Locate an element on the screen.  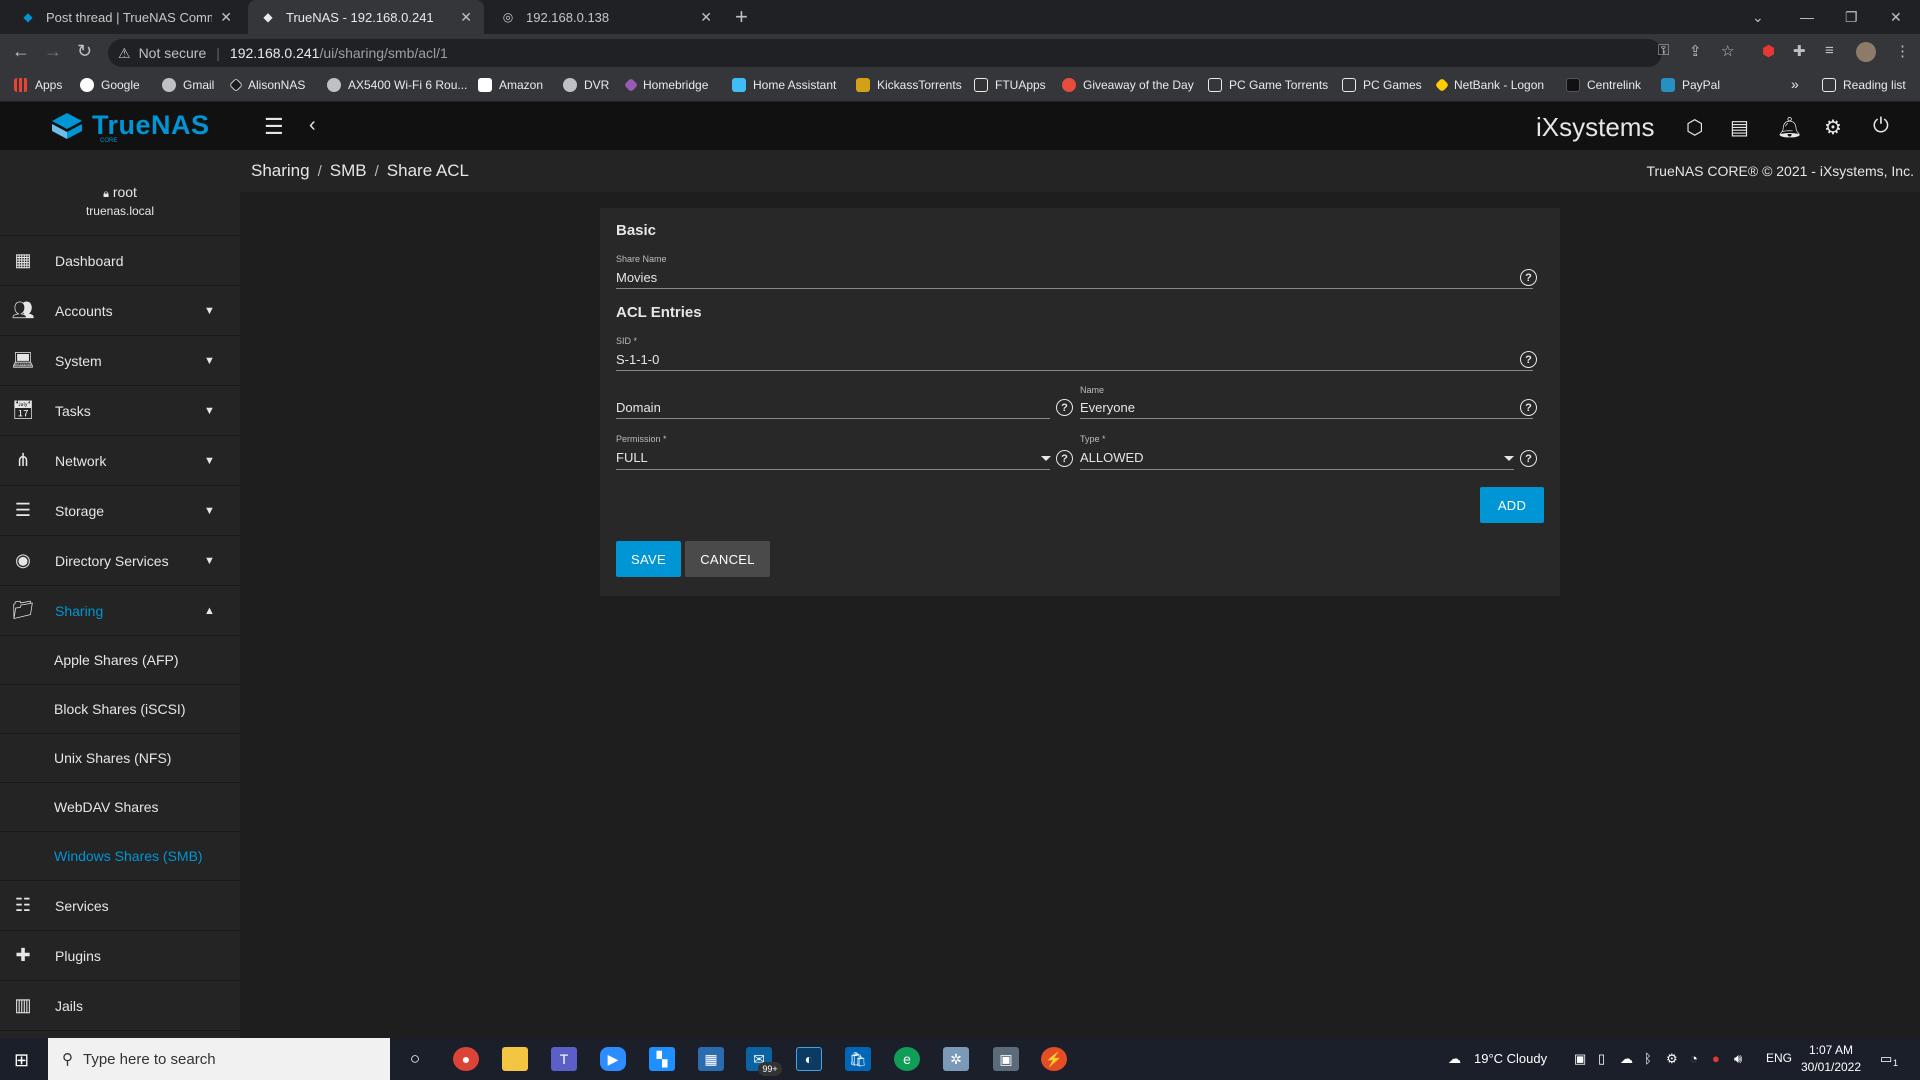
bookmark-alisonnas: AlisonNAS is located at coordinates (266, 85).